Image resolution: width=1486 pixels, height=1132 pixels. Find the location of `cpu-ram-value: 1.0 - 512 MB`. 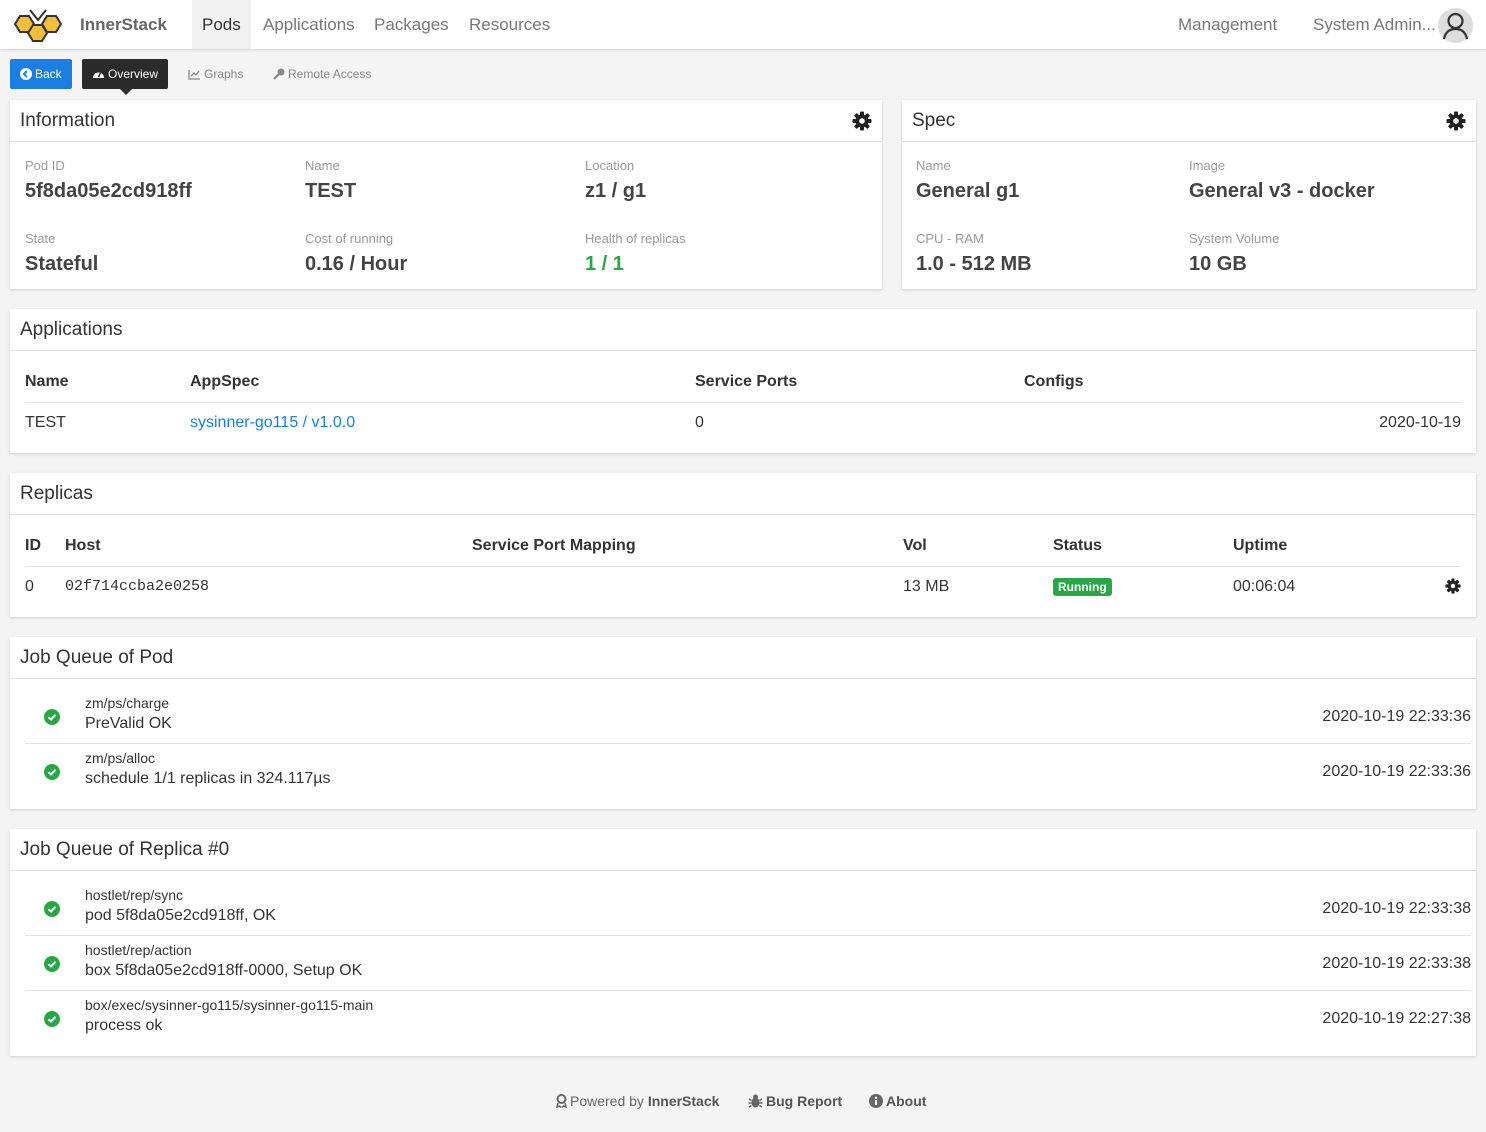

cpu-ram-value: 1.0 - 512 MB is located at coordinates (974, 264).